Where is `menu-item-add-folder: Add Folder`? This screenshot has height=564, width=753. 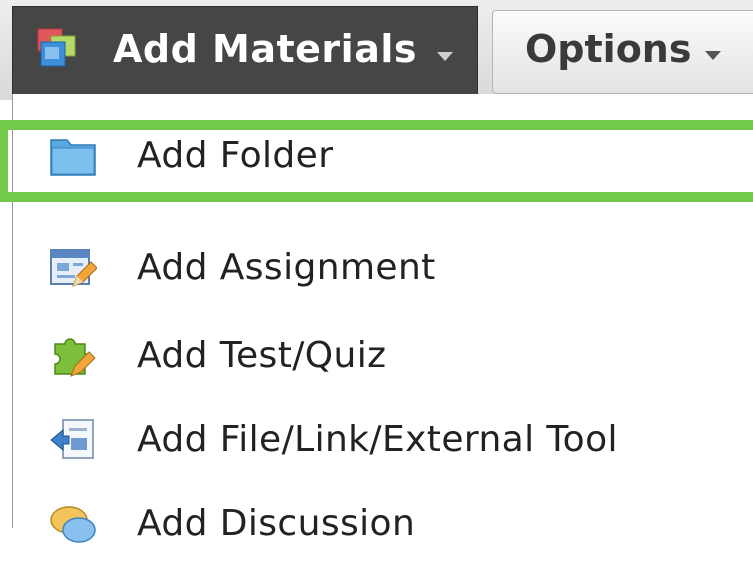 menu-item-add-folder: Add Folder is located at coordinates (383, 156).